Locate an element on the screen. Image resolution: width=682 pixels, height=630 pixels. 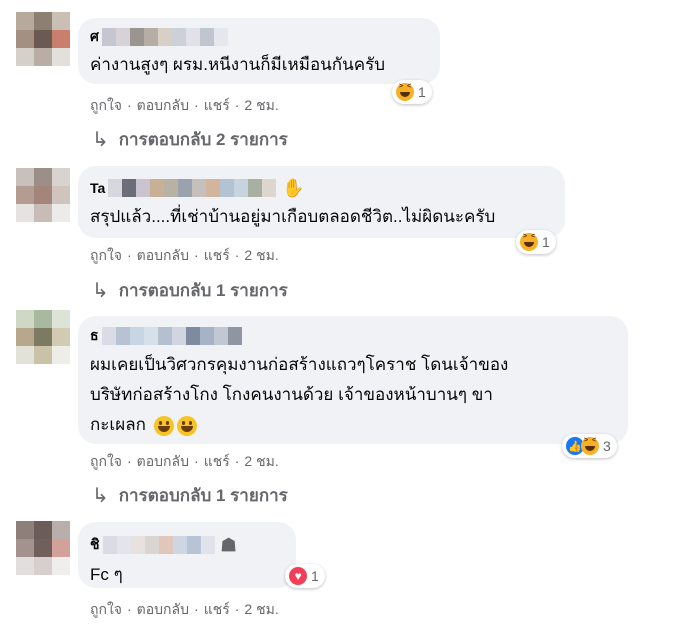
comment-bubble: ชิ ☗ Fc ๆ is located at coordinates (187, 555).